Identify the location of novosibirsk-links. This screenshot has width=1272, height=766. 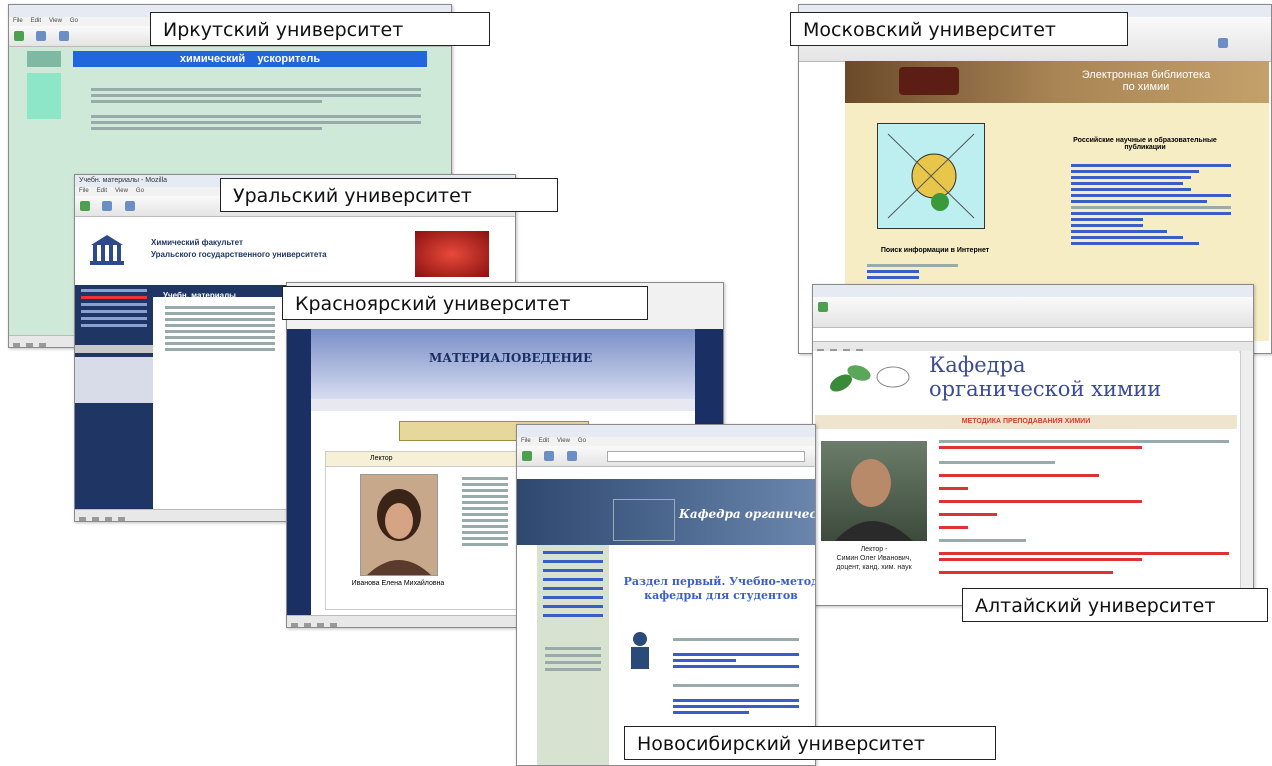
(736, 676).